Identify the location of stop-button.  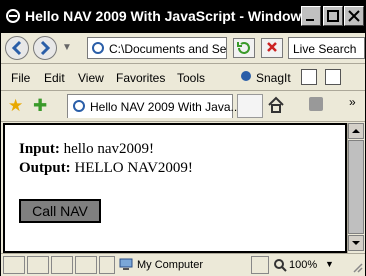
(272, 48).